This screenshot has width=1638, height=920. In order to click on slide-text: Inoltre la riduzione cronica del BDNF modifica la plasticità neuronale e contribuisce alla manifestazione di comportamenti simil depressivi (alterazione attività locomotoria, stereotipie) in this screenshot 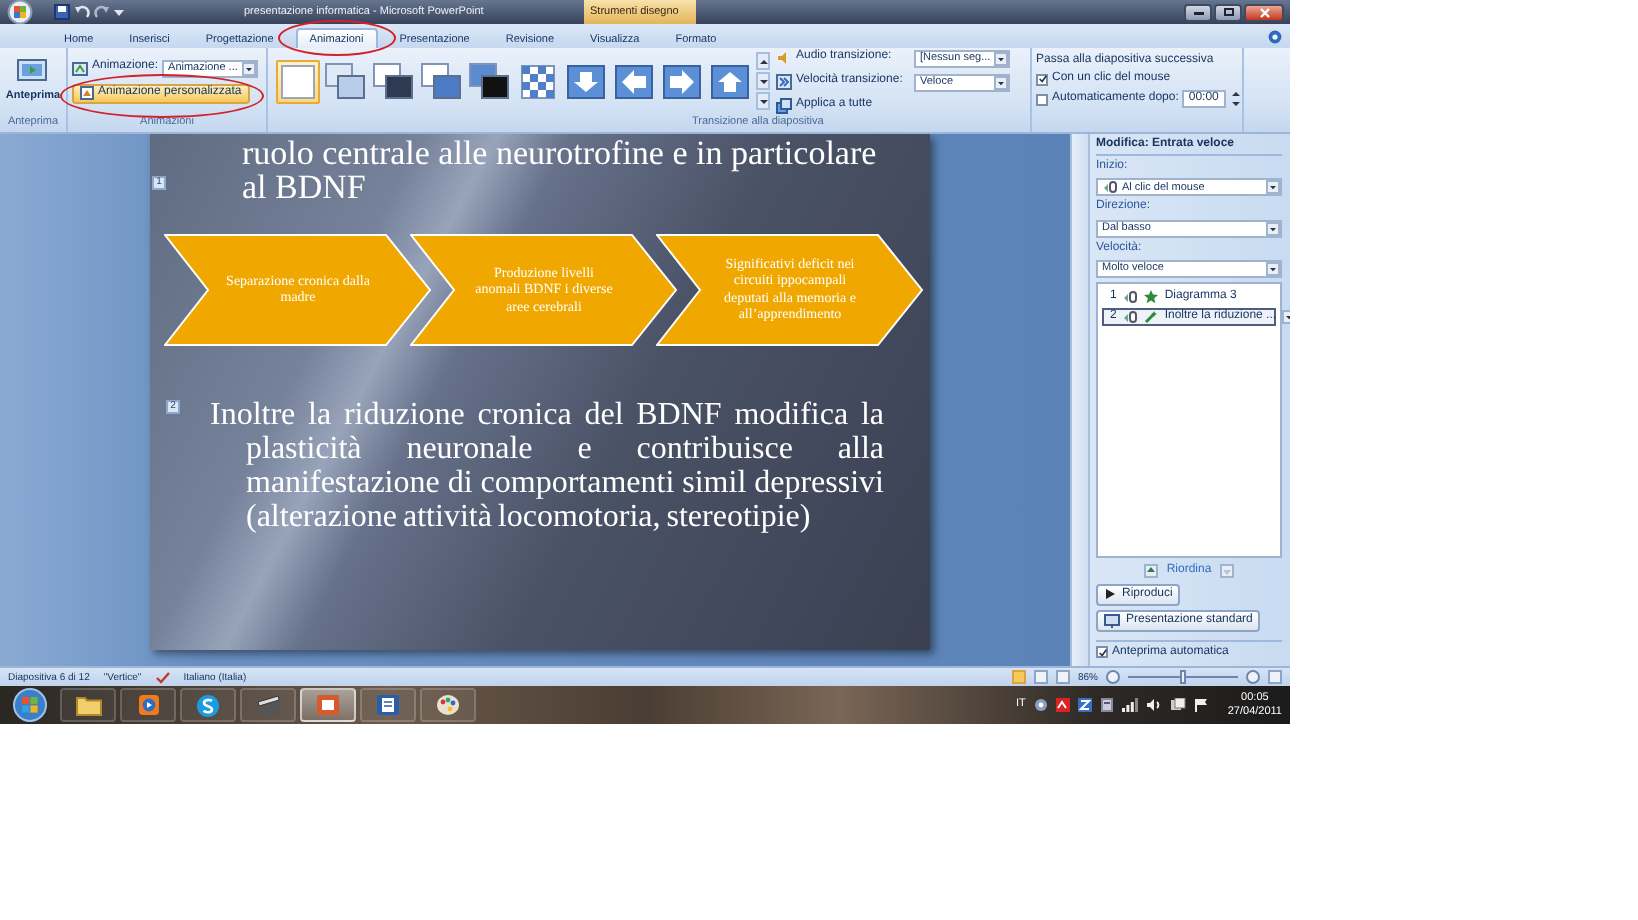, I will do `click(547, 466)`.